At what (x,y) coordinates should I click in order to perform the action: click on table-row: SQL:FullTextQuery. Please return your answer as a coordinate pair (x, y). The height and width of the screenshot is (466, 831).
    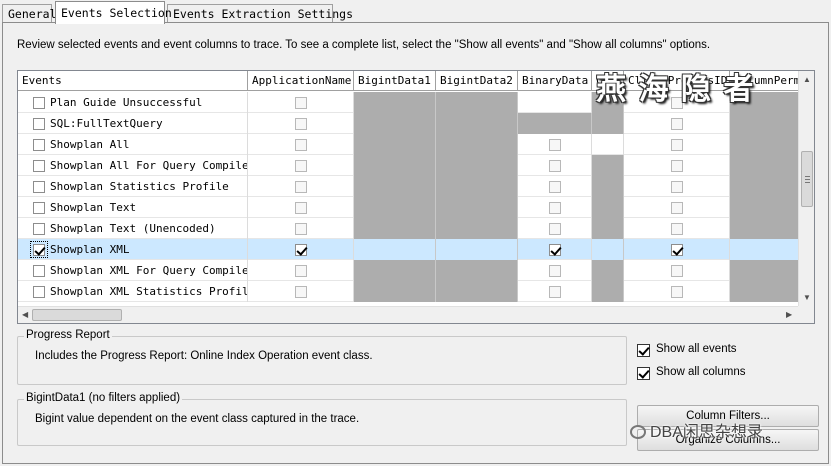
    Looking at the image, I should click on (409, 123).